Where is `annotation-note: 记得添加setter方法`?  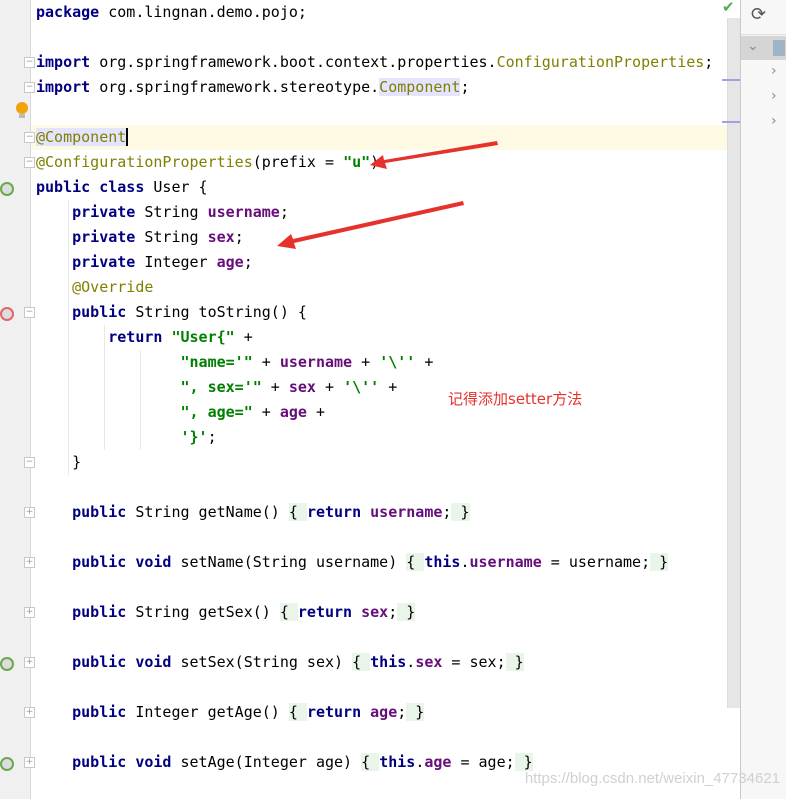 annotation-note: 记得添加setter方法 is located at coordinates (515, 399).